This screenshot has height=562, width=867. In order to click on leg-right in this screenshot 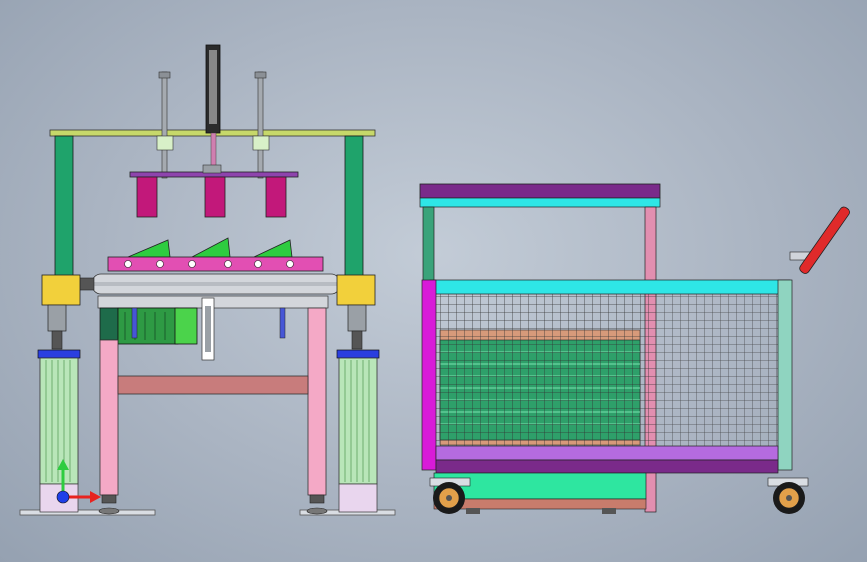, I will do `click(317, 401)`.